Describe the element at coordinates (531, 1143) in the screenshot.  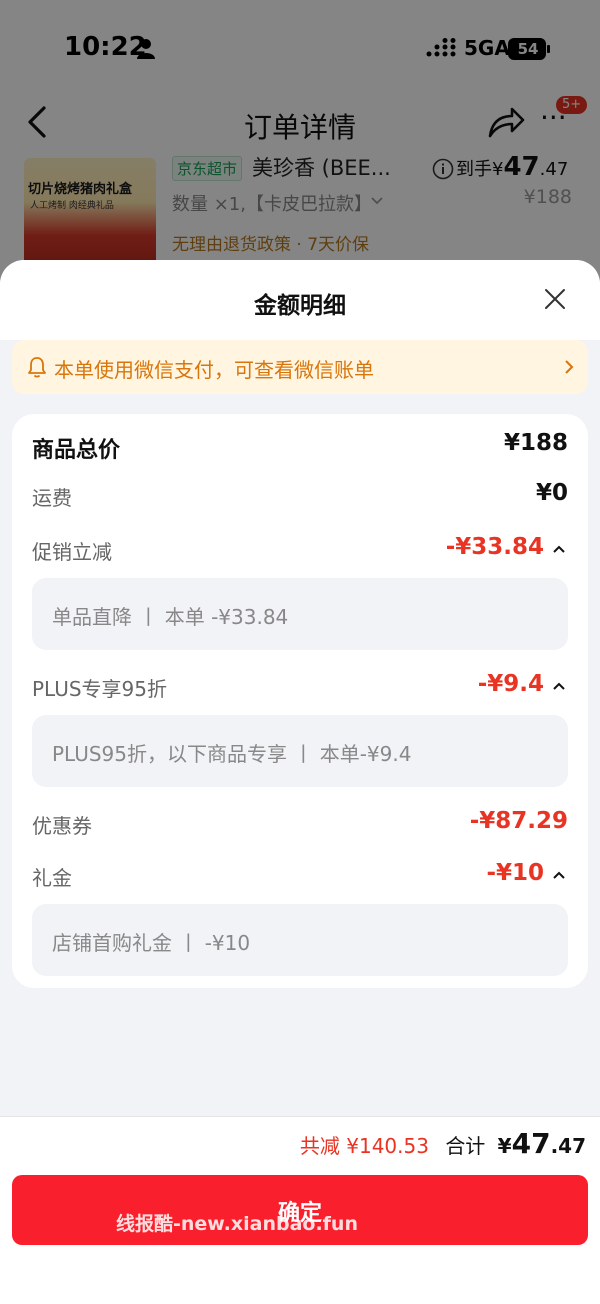
I see `total-int: 47` at that location.